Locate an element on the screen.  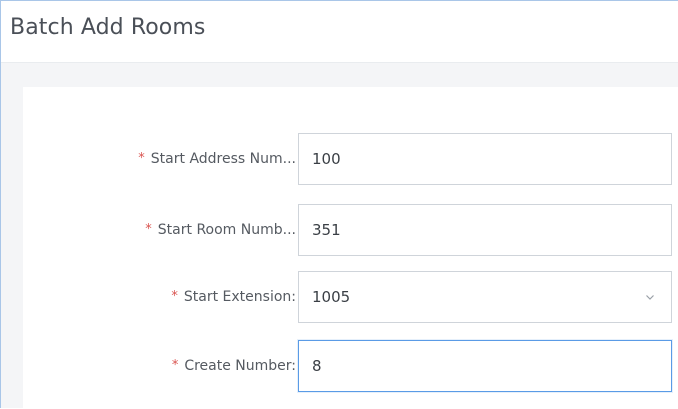
create-number-label: * Create Number: is located at coordinates (196, 366).